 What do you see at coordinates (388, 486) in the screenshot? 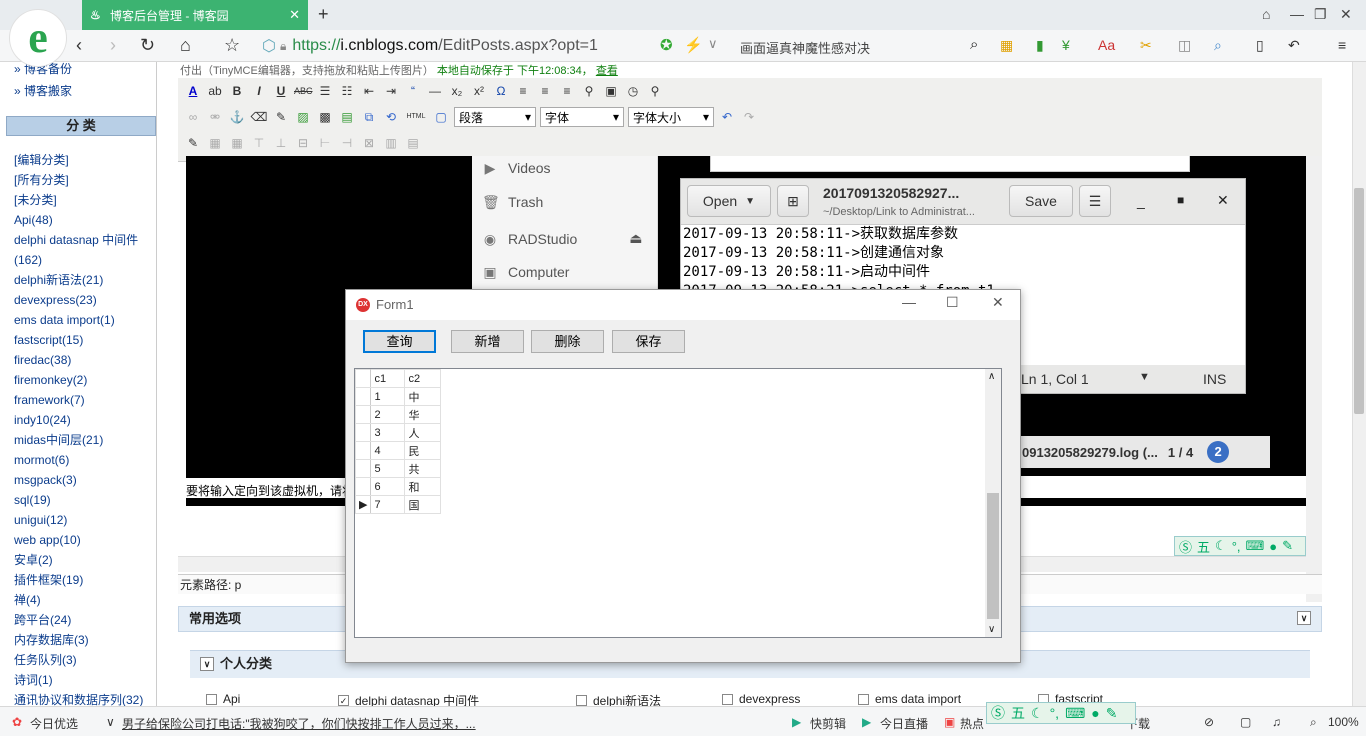
I see `grid-cell-c1: 6` at bounding box center [388, 486].